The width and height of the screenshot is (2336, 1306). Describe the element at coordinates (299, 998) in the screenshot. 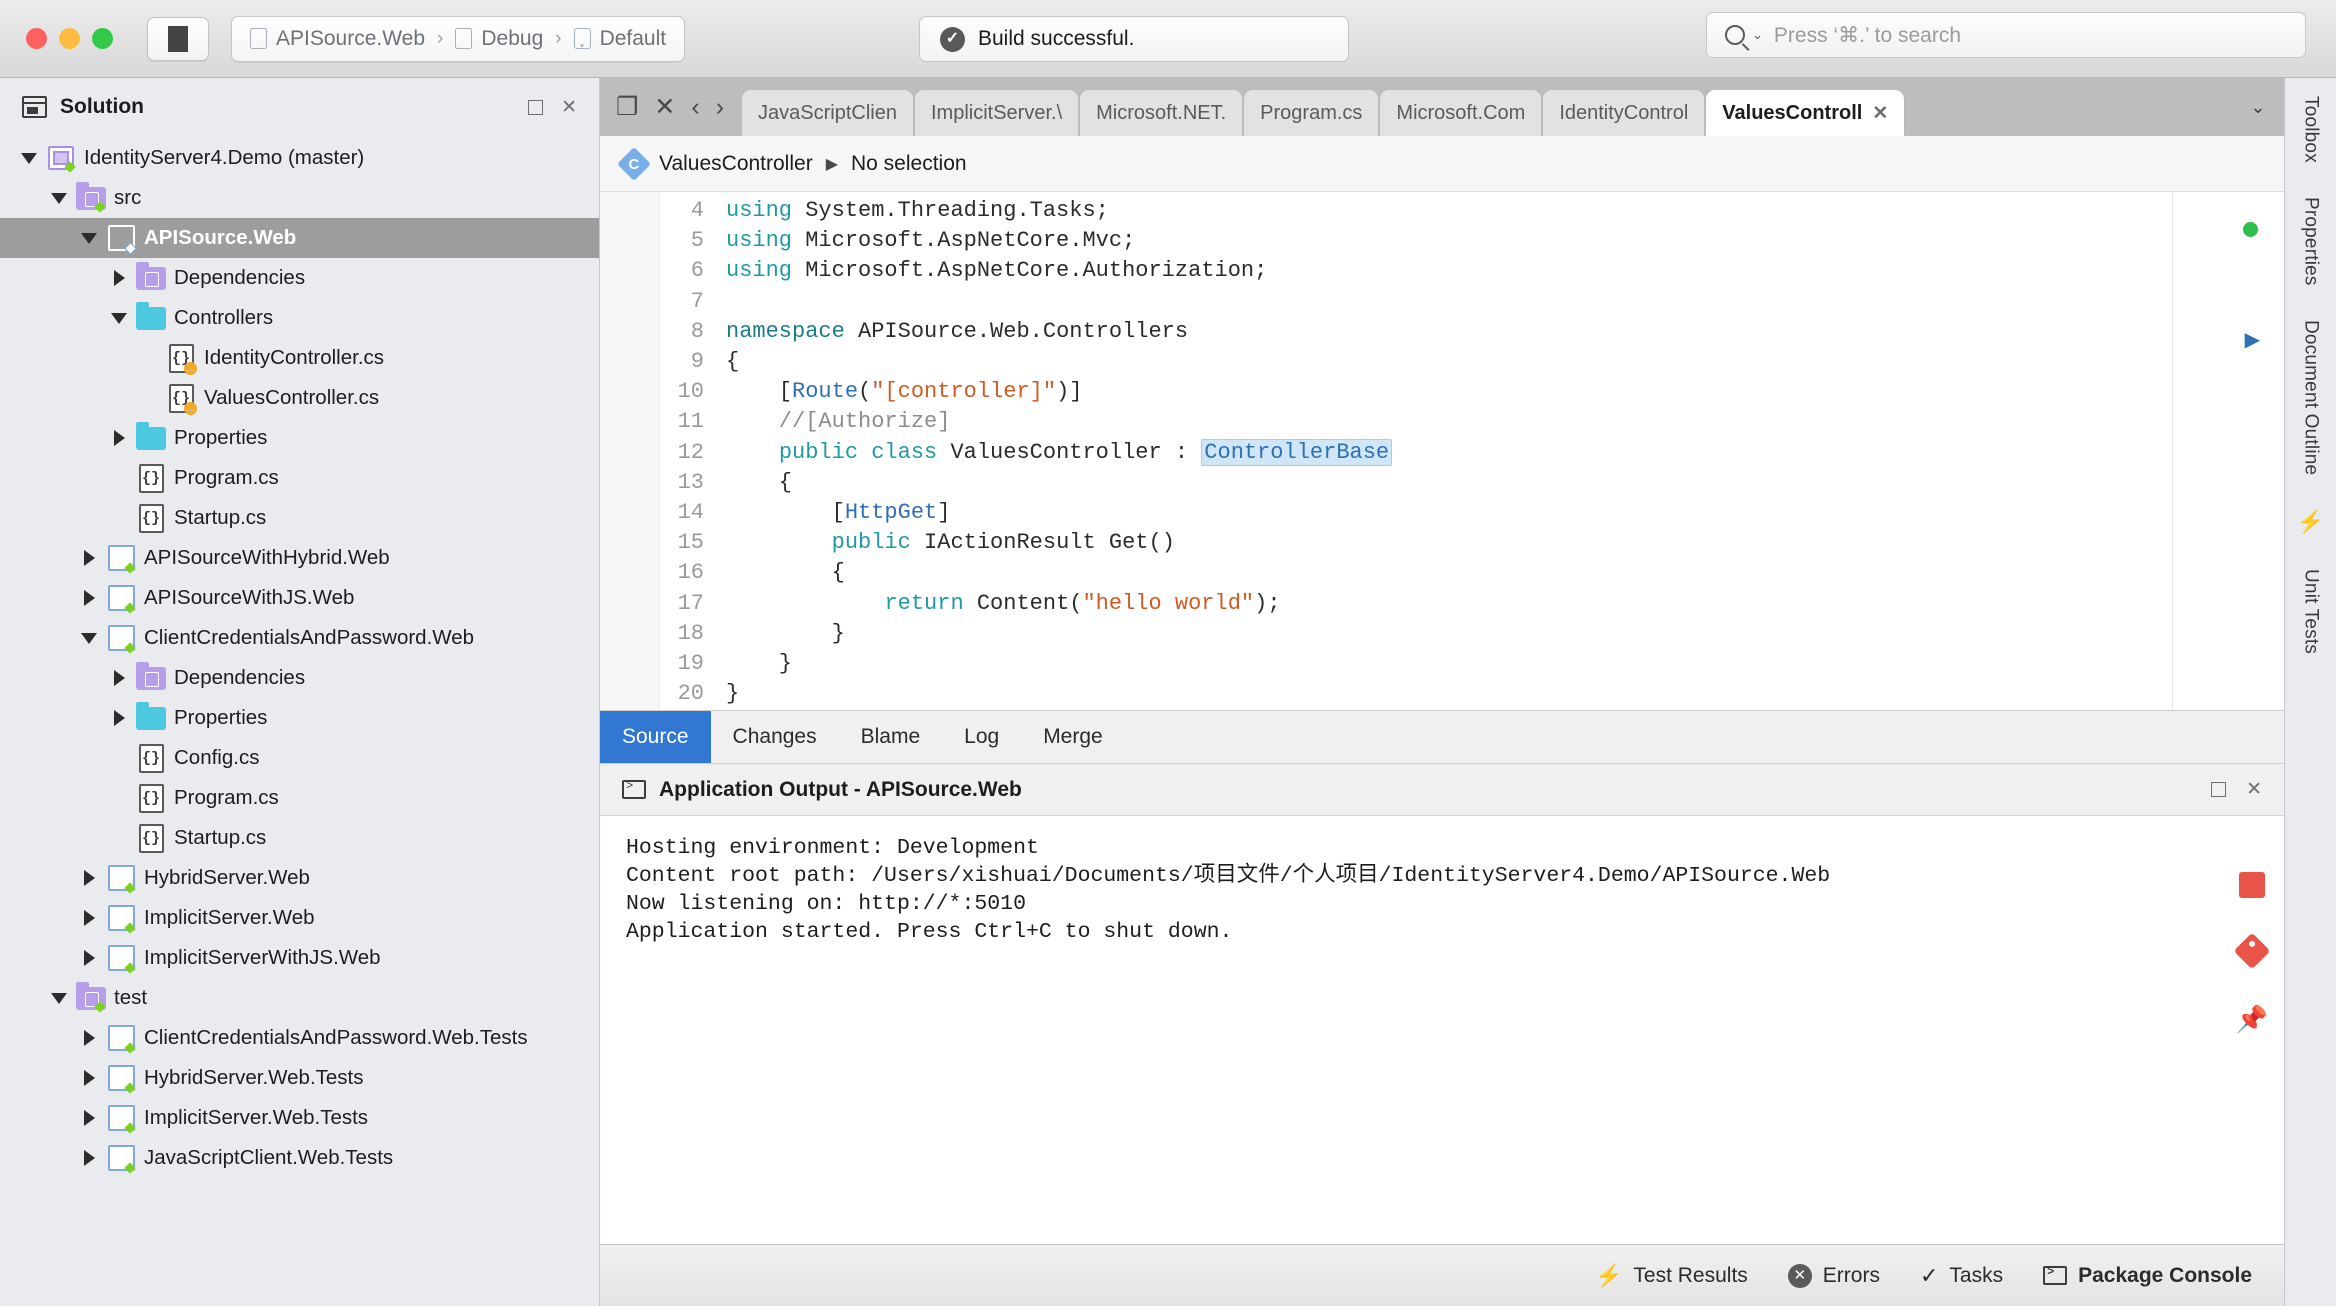

I see `tree-item: test` at that location.